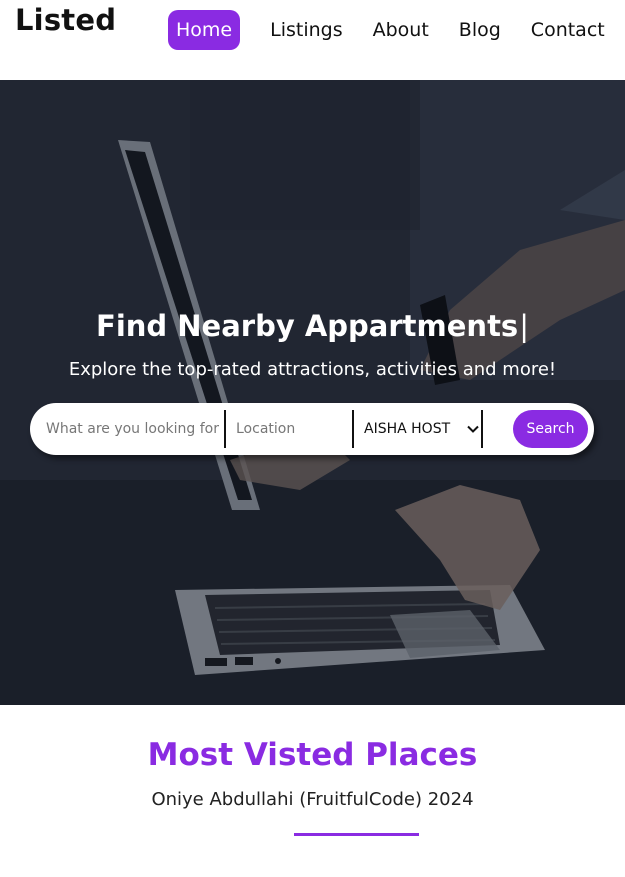  Describe the element at coordinates (133, 429) in the screenshot. I see `search-what-input` at that location.